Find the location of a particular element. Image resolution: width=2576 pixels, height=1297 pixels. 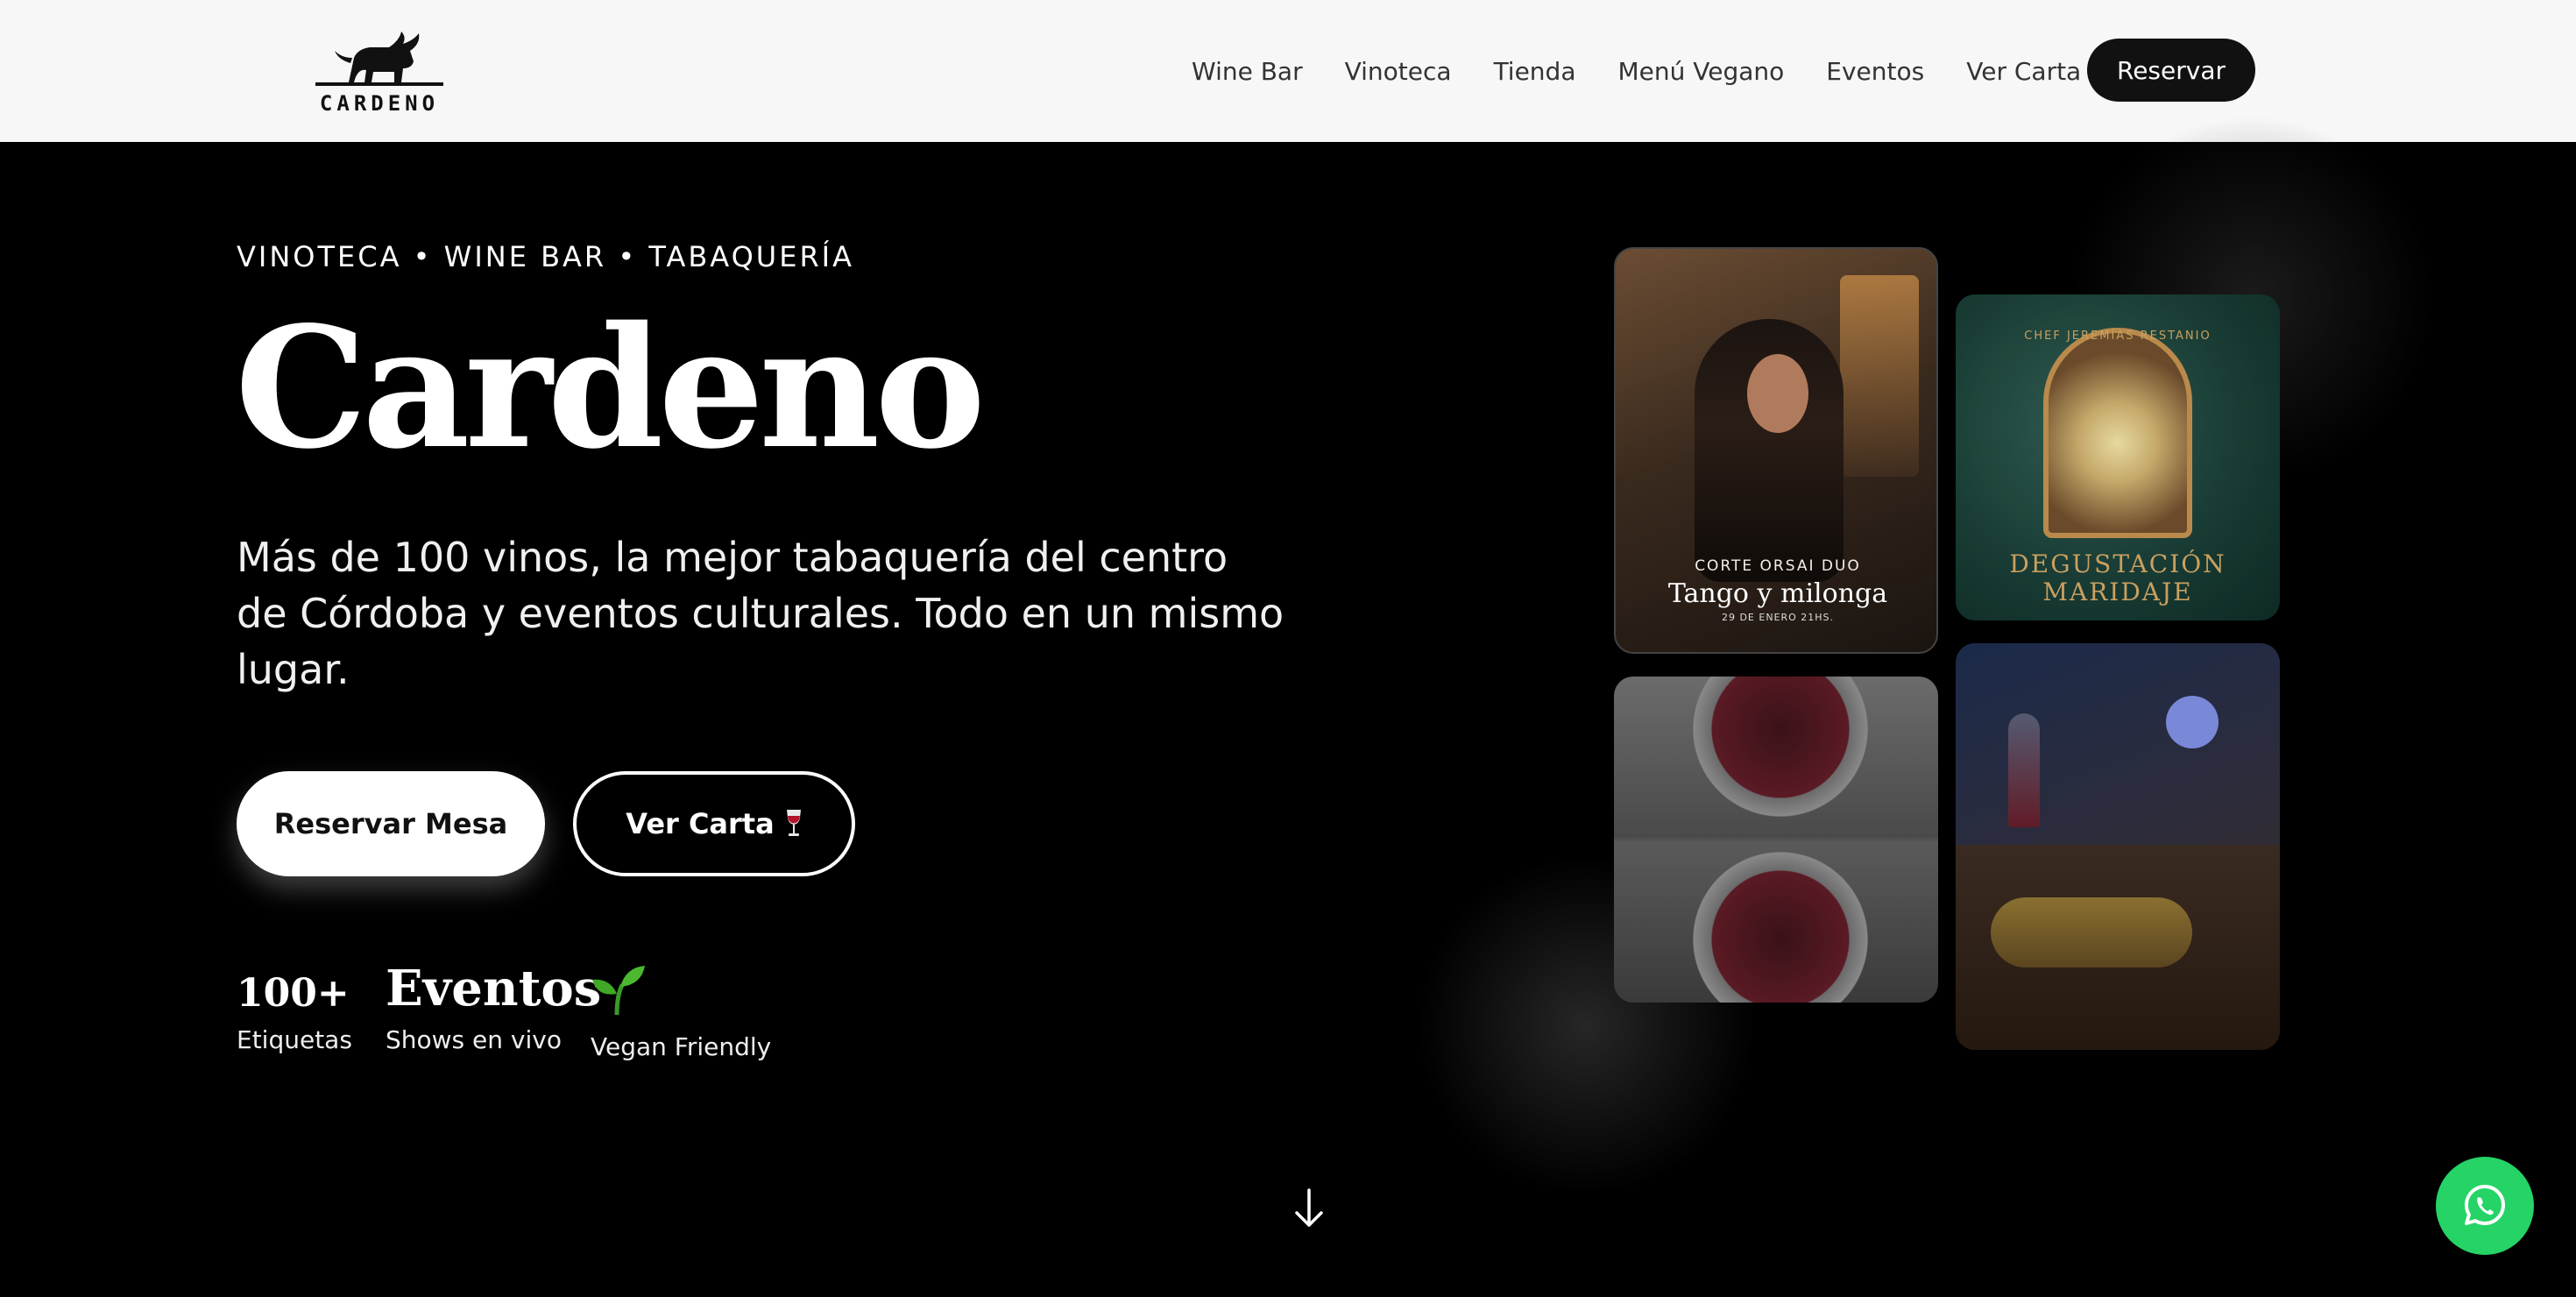

nav-tienda: Tienda is located at coordinates (1535, 71).